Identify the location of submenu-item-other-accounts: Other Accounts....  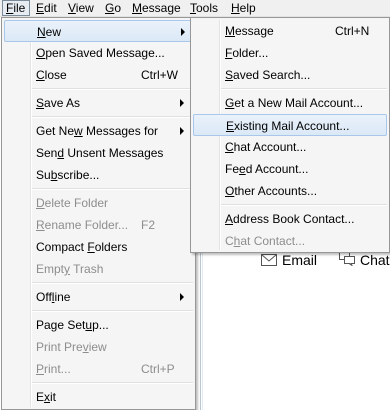
(290, 191).